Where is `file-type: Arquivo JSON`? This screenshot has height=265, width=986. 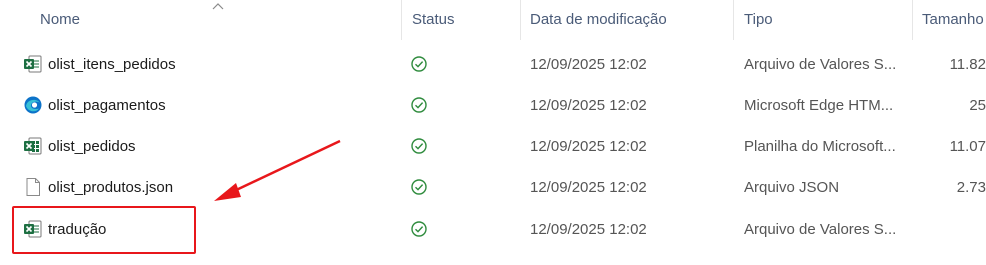 file-type: Arquivo JSON is located at coordinates (792, 187).